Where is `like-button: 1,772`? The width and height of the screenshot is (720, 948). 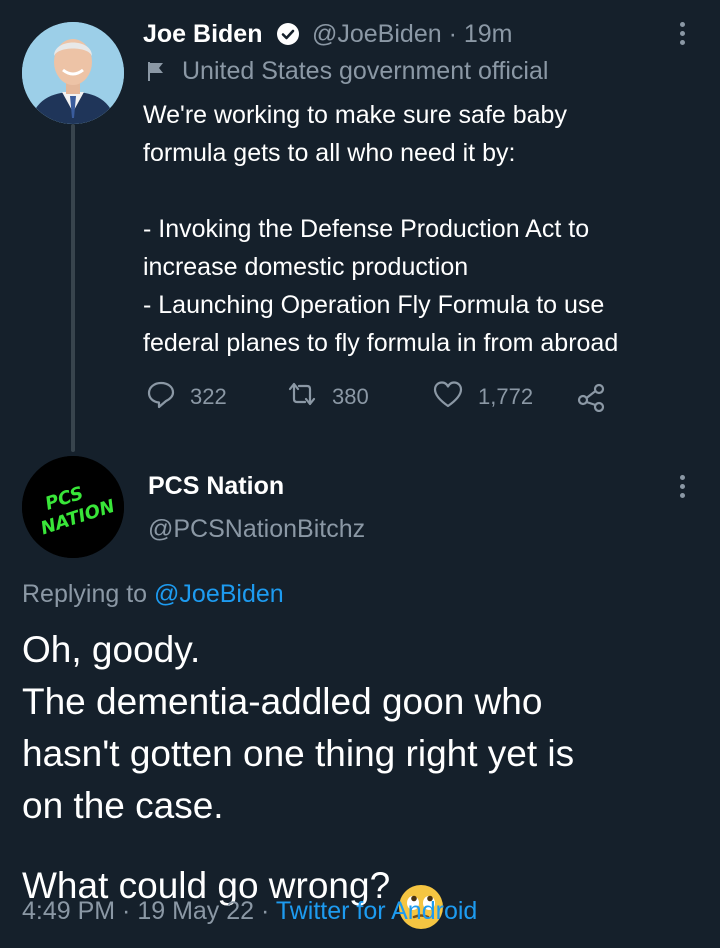 like-button: 1,772 is located at coordinates (482, 397).